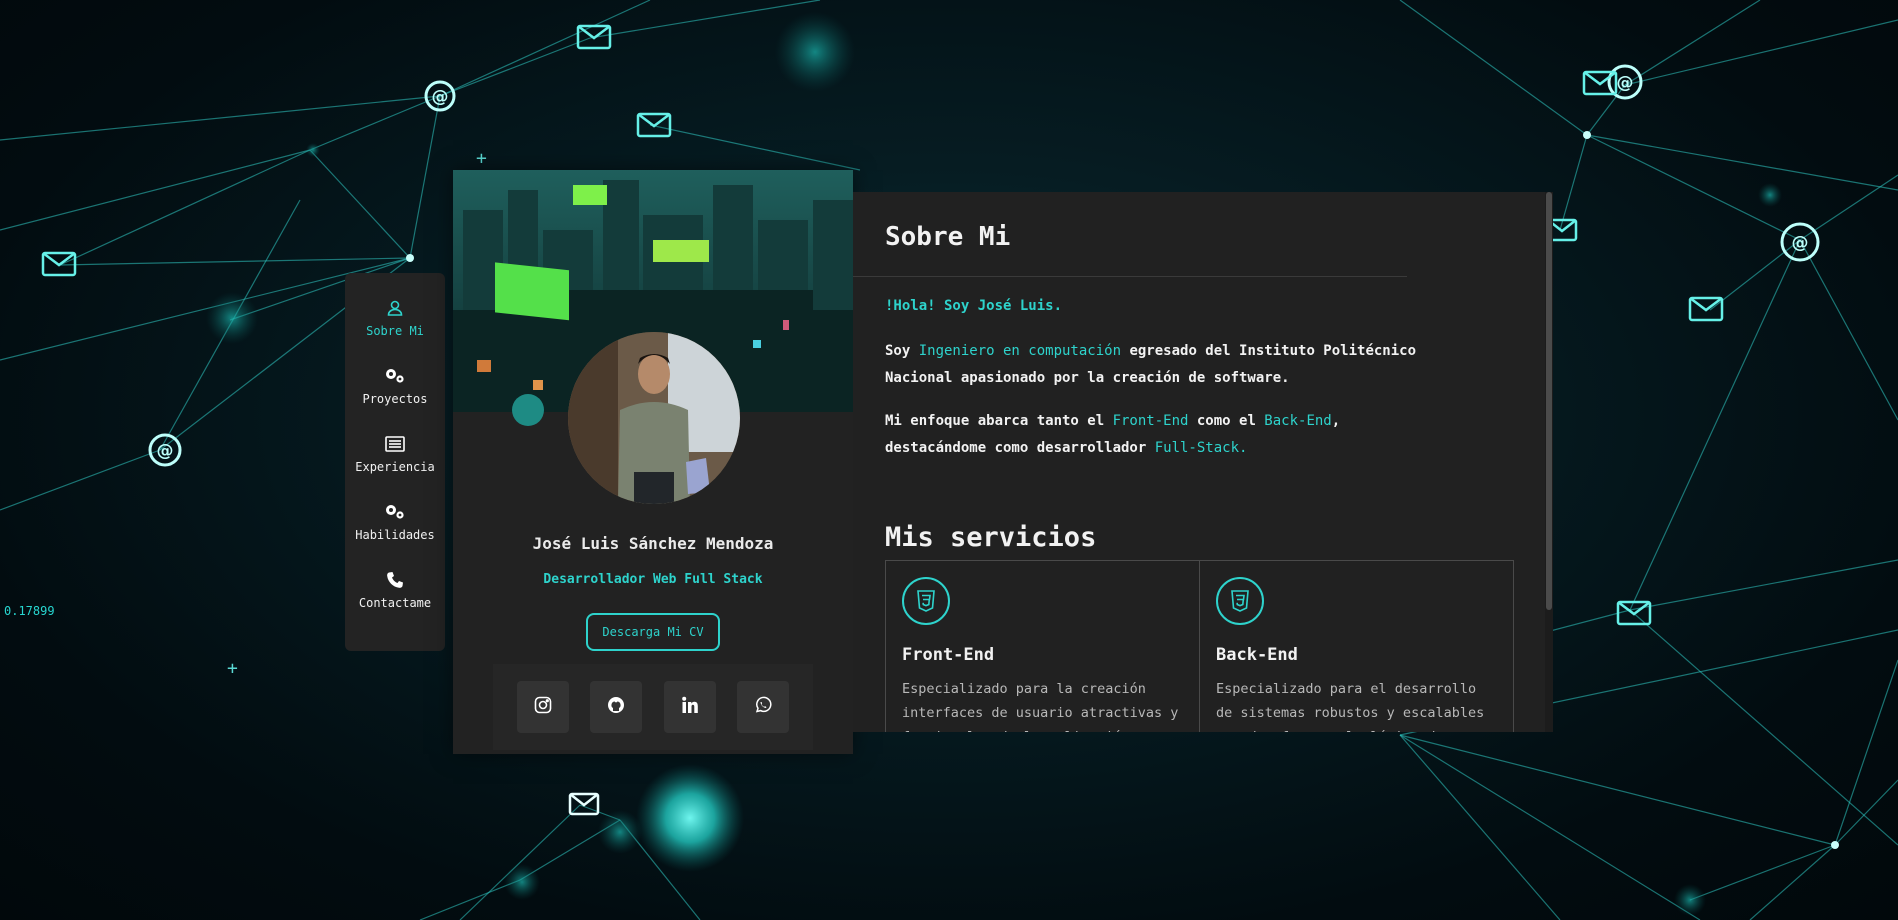  I want to click on instagram-button, so click(543, 707).